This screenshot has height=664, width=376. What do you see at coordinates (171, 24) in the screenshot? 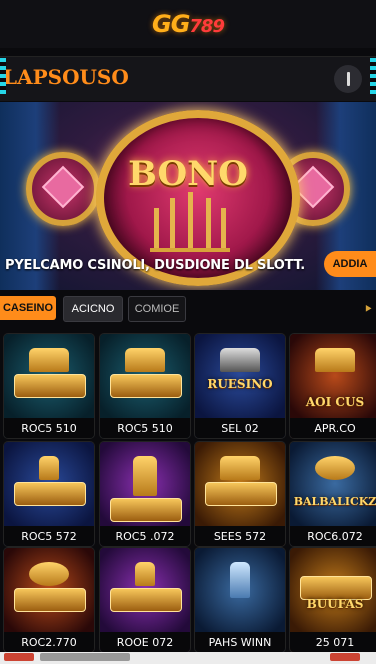
I see `logo-text: GG` at bounding box center [171, 24].